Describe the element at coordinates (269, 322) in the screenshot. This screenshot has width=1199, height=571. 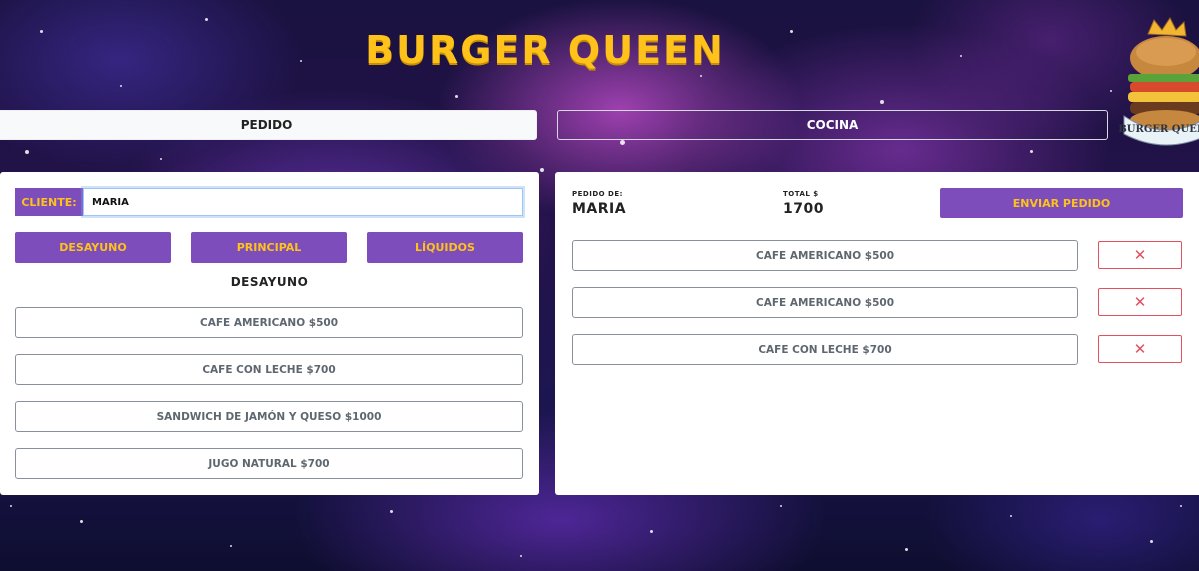
I see `menu-item-button: CAFE AMERICANO $500` at that location.